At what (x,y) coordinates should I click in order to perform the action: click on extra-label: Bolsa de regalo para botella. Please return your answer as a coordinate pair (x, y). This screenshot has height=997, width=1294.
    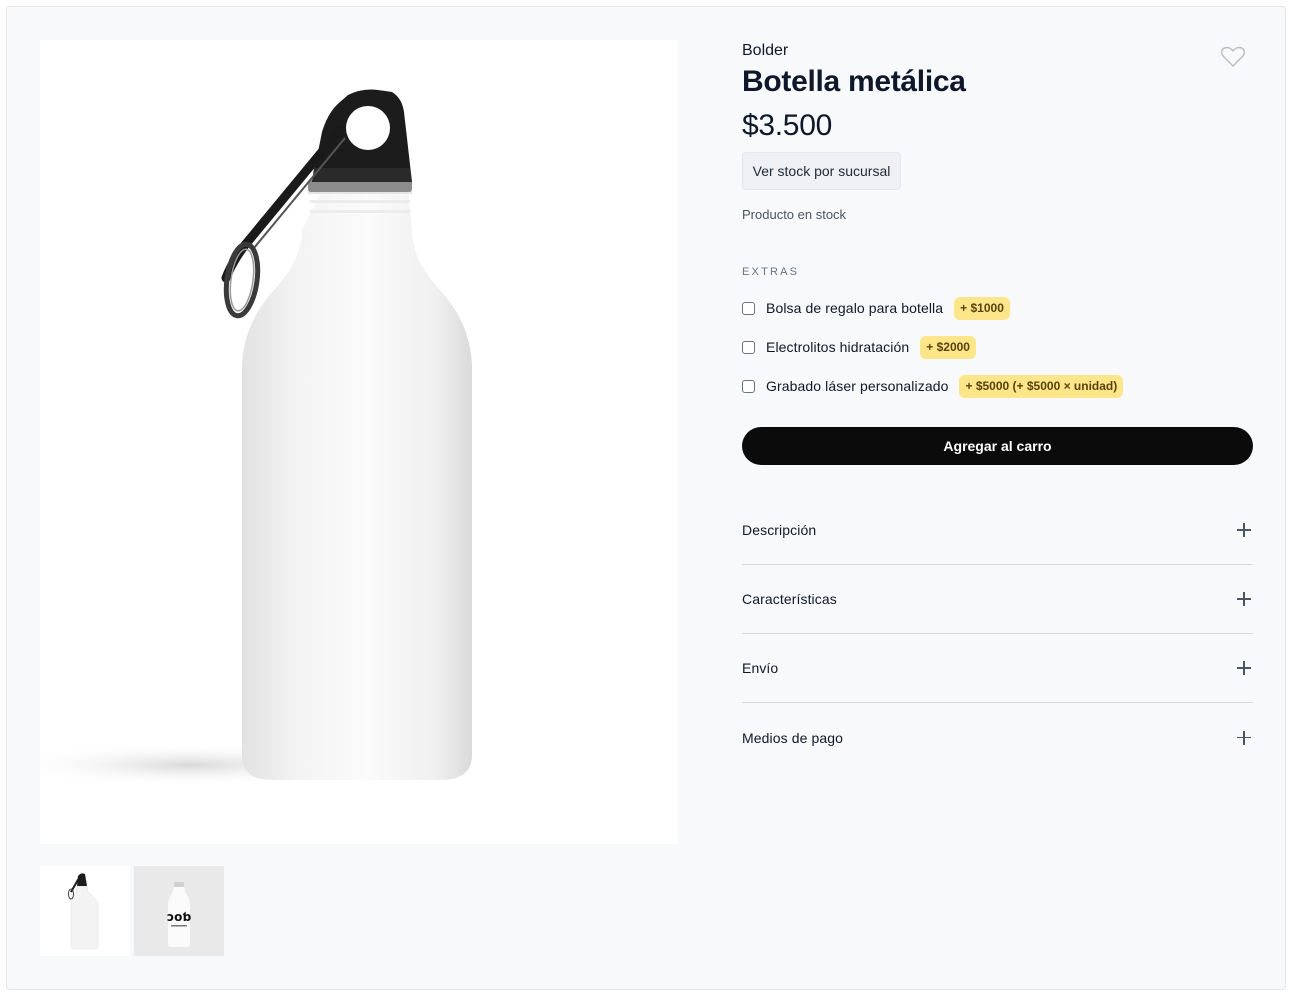
    Looking at the image, I should click on (855, 308).